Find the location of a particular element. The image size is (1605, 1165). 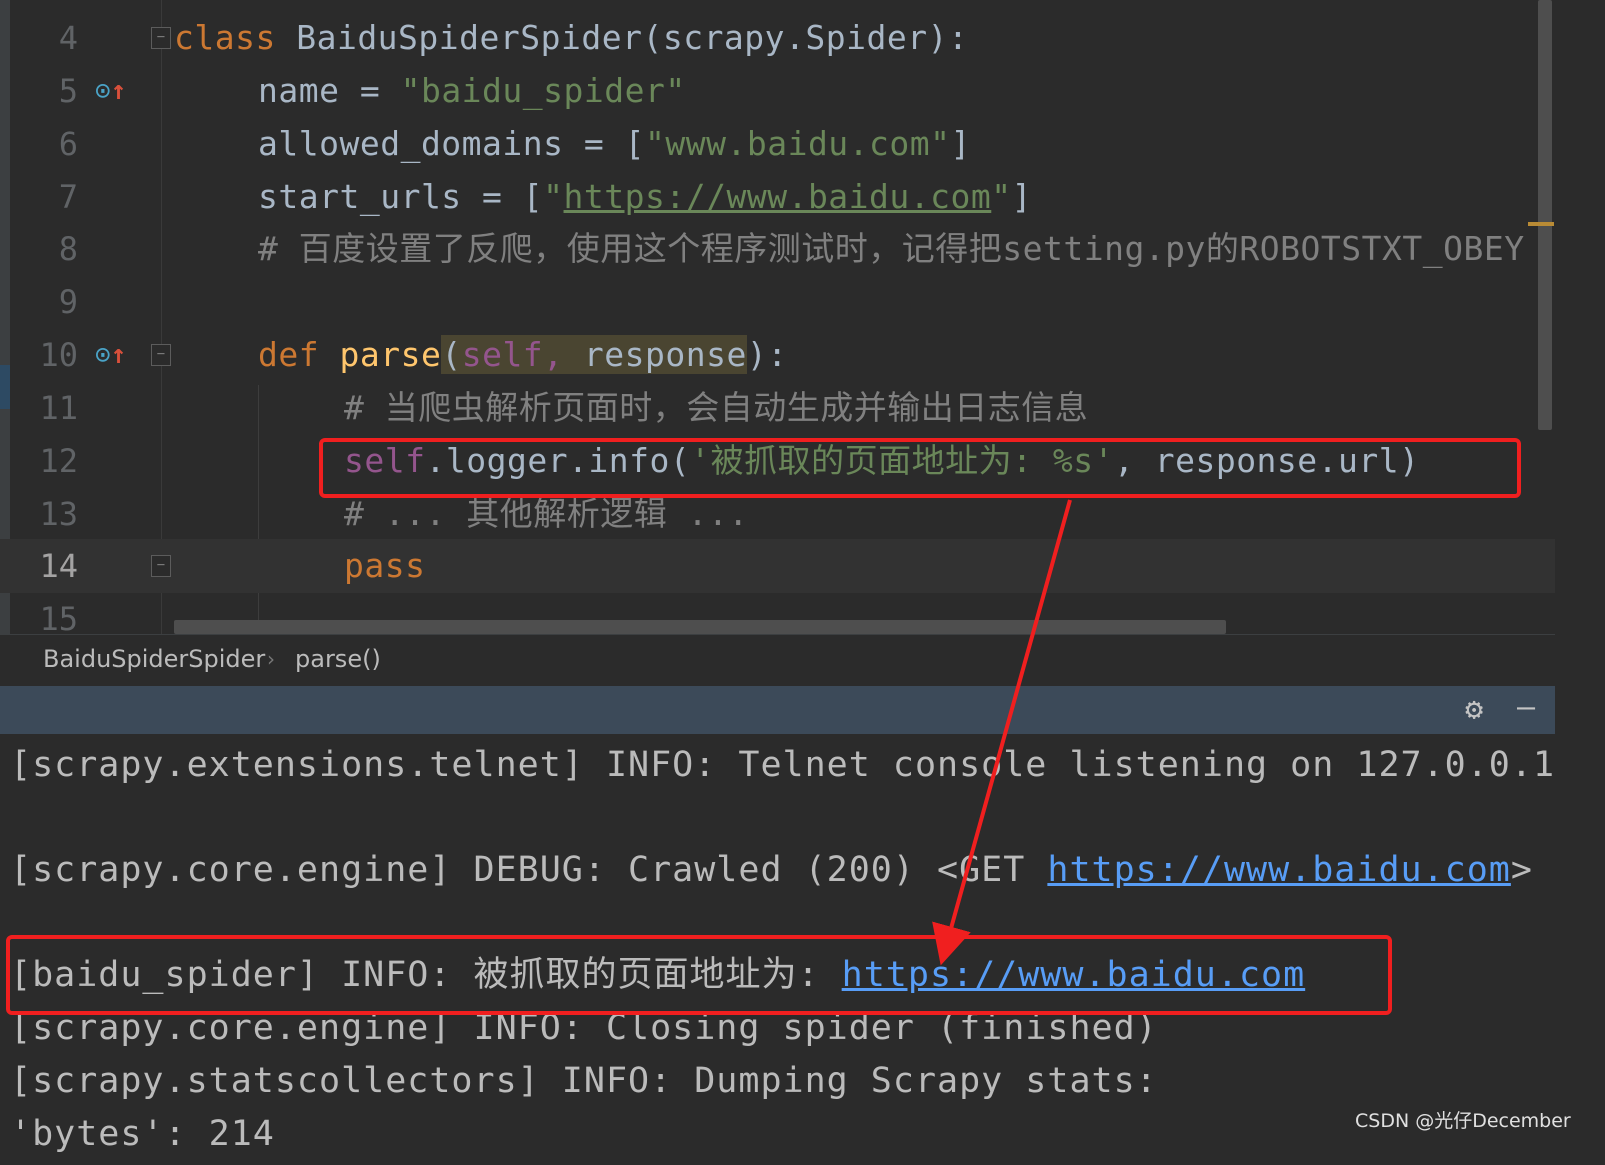

watermark: CSDN @光仔December is located at coordinates (1463, 1121).